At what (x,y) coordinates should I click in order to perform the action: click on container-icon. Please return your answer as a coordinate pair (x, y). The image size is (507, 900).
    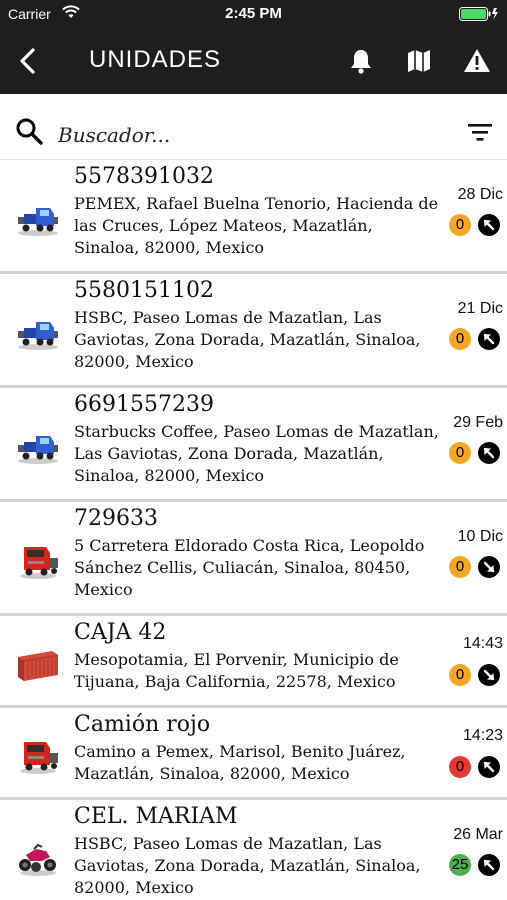
    Looking at the image, I should click on (38, 665).